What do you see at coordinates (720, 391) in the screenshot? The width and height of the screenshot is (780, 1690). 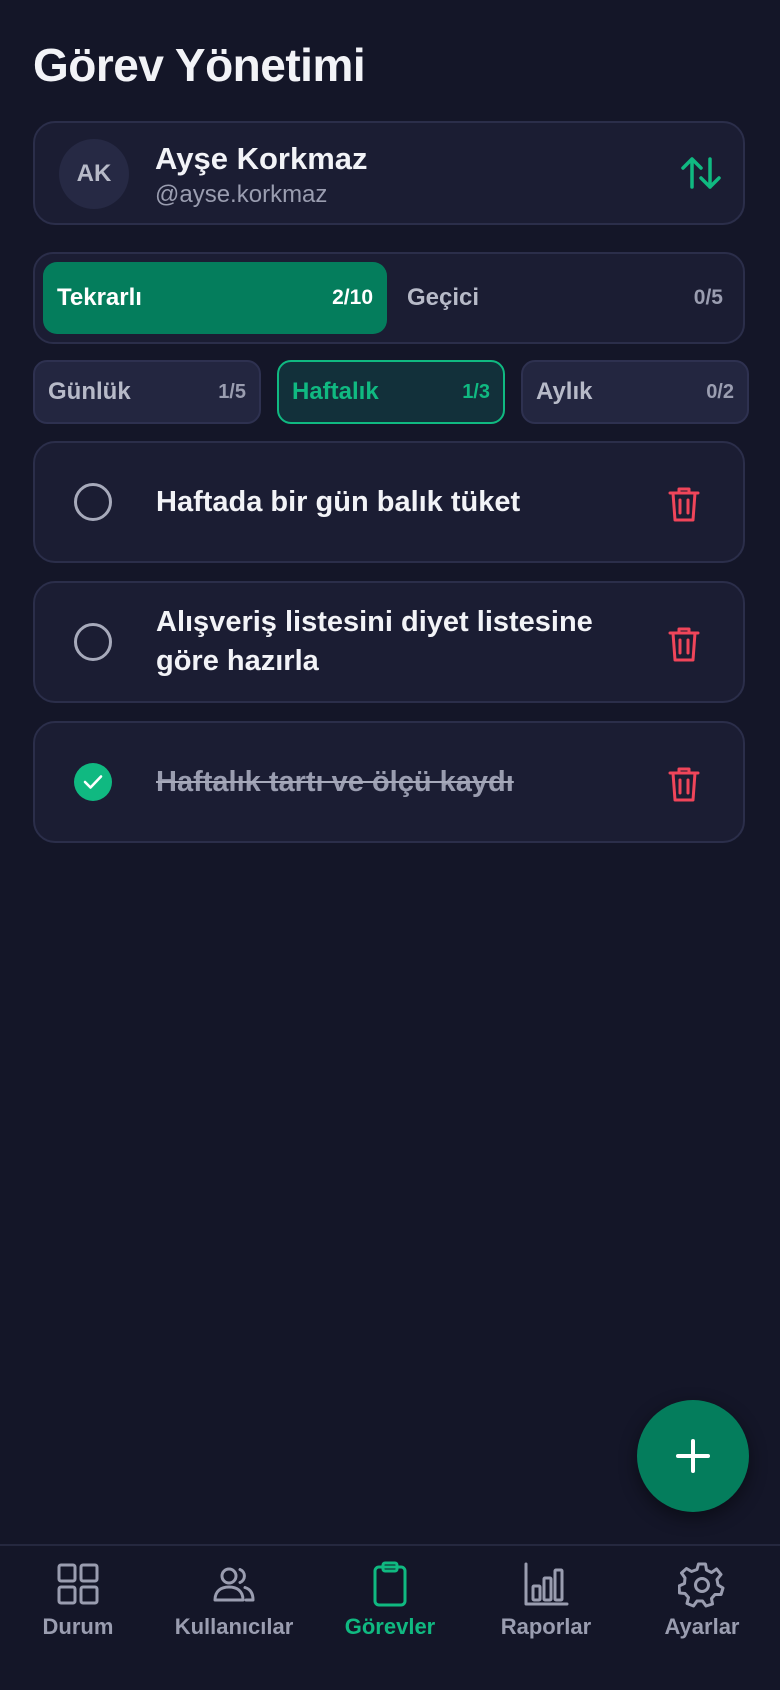 I see `filter-monthly-count: 0/2` at bounding box center [720, 391].